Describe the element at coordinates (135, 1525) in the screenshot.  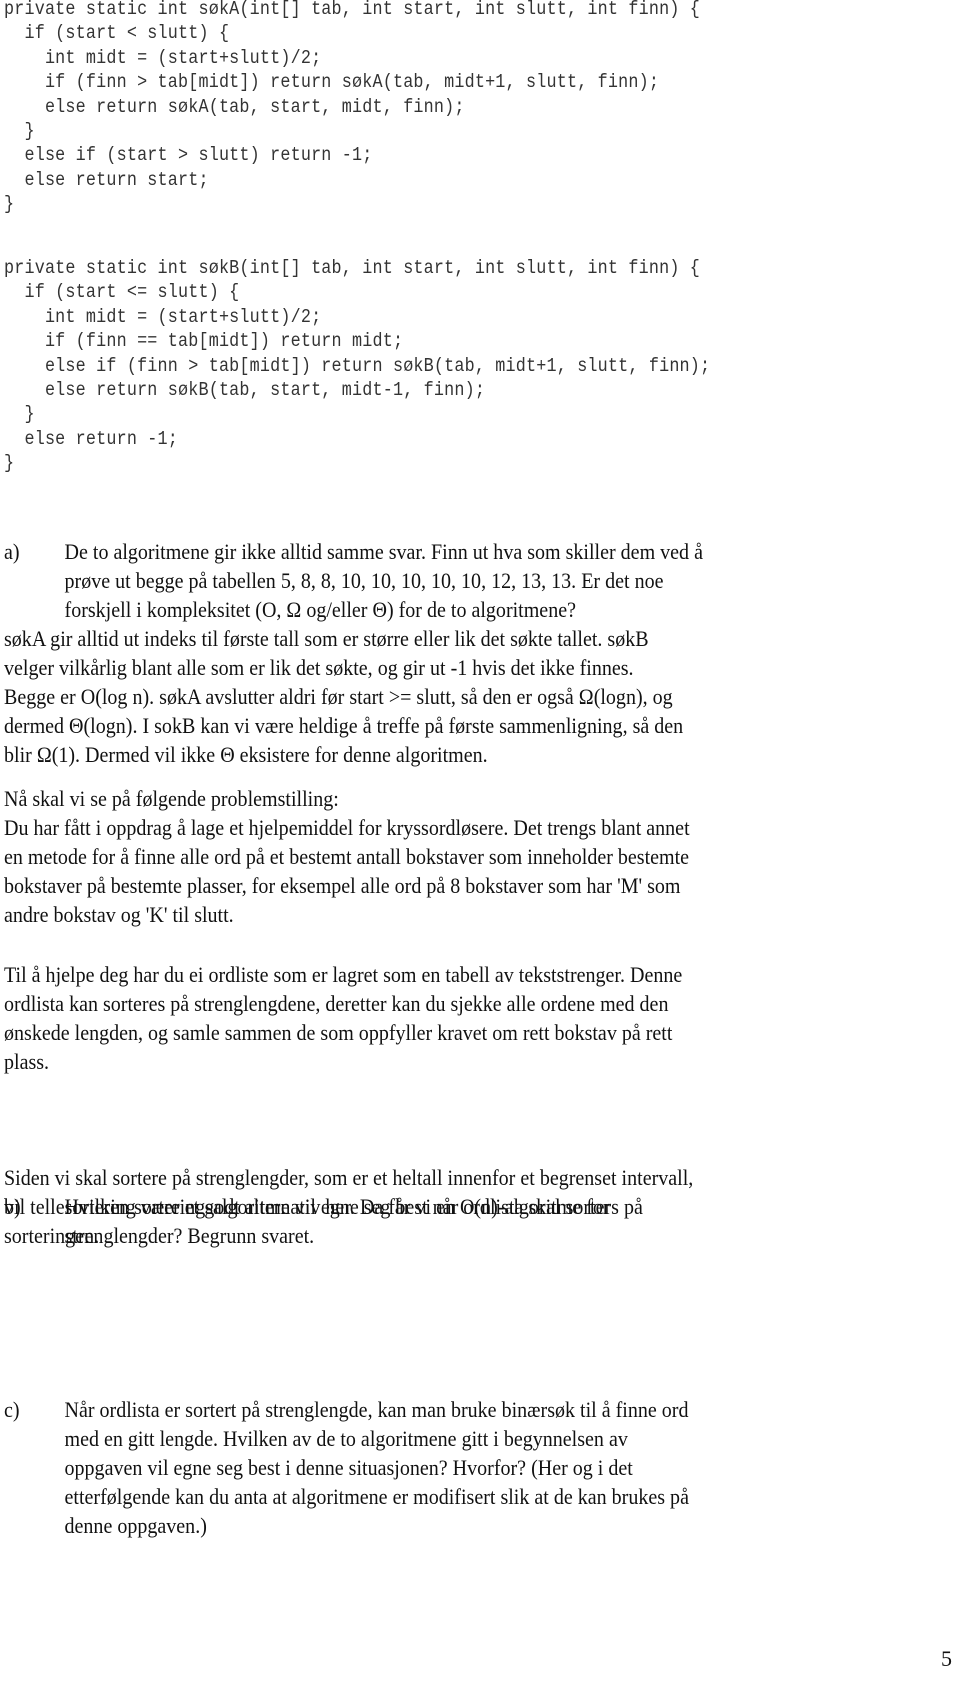
I see `question-line: denne oppgaven.)` at that location.